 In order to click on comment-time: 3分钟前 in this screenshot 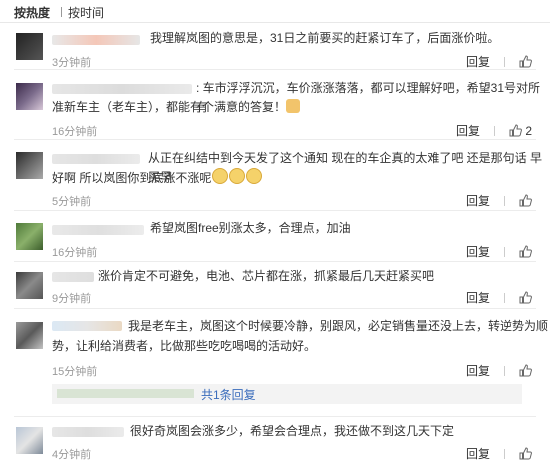, I will do `click(72, 63)`.